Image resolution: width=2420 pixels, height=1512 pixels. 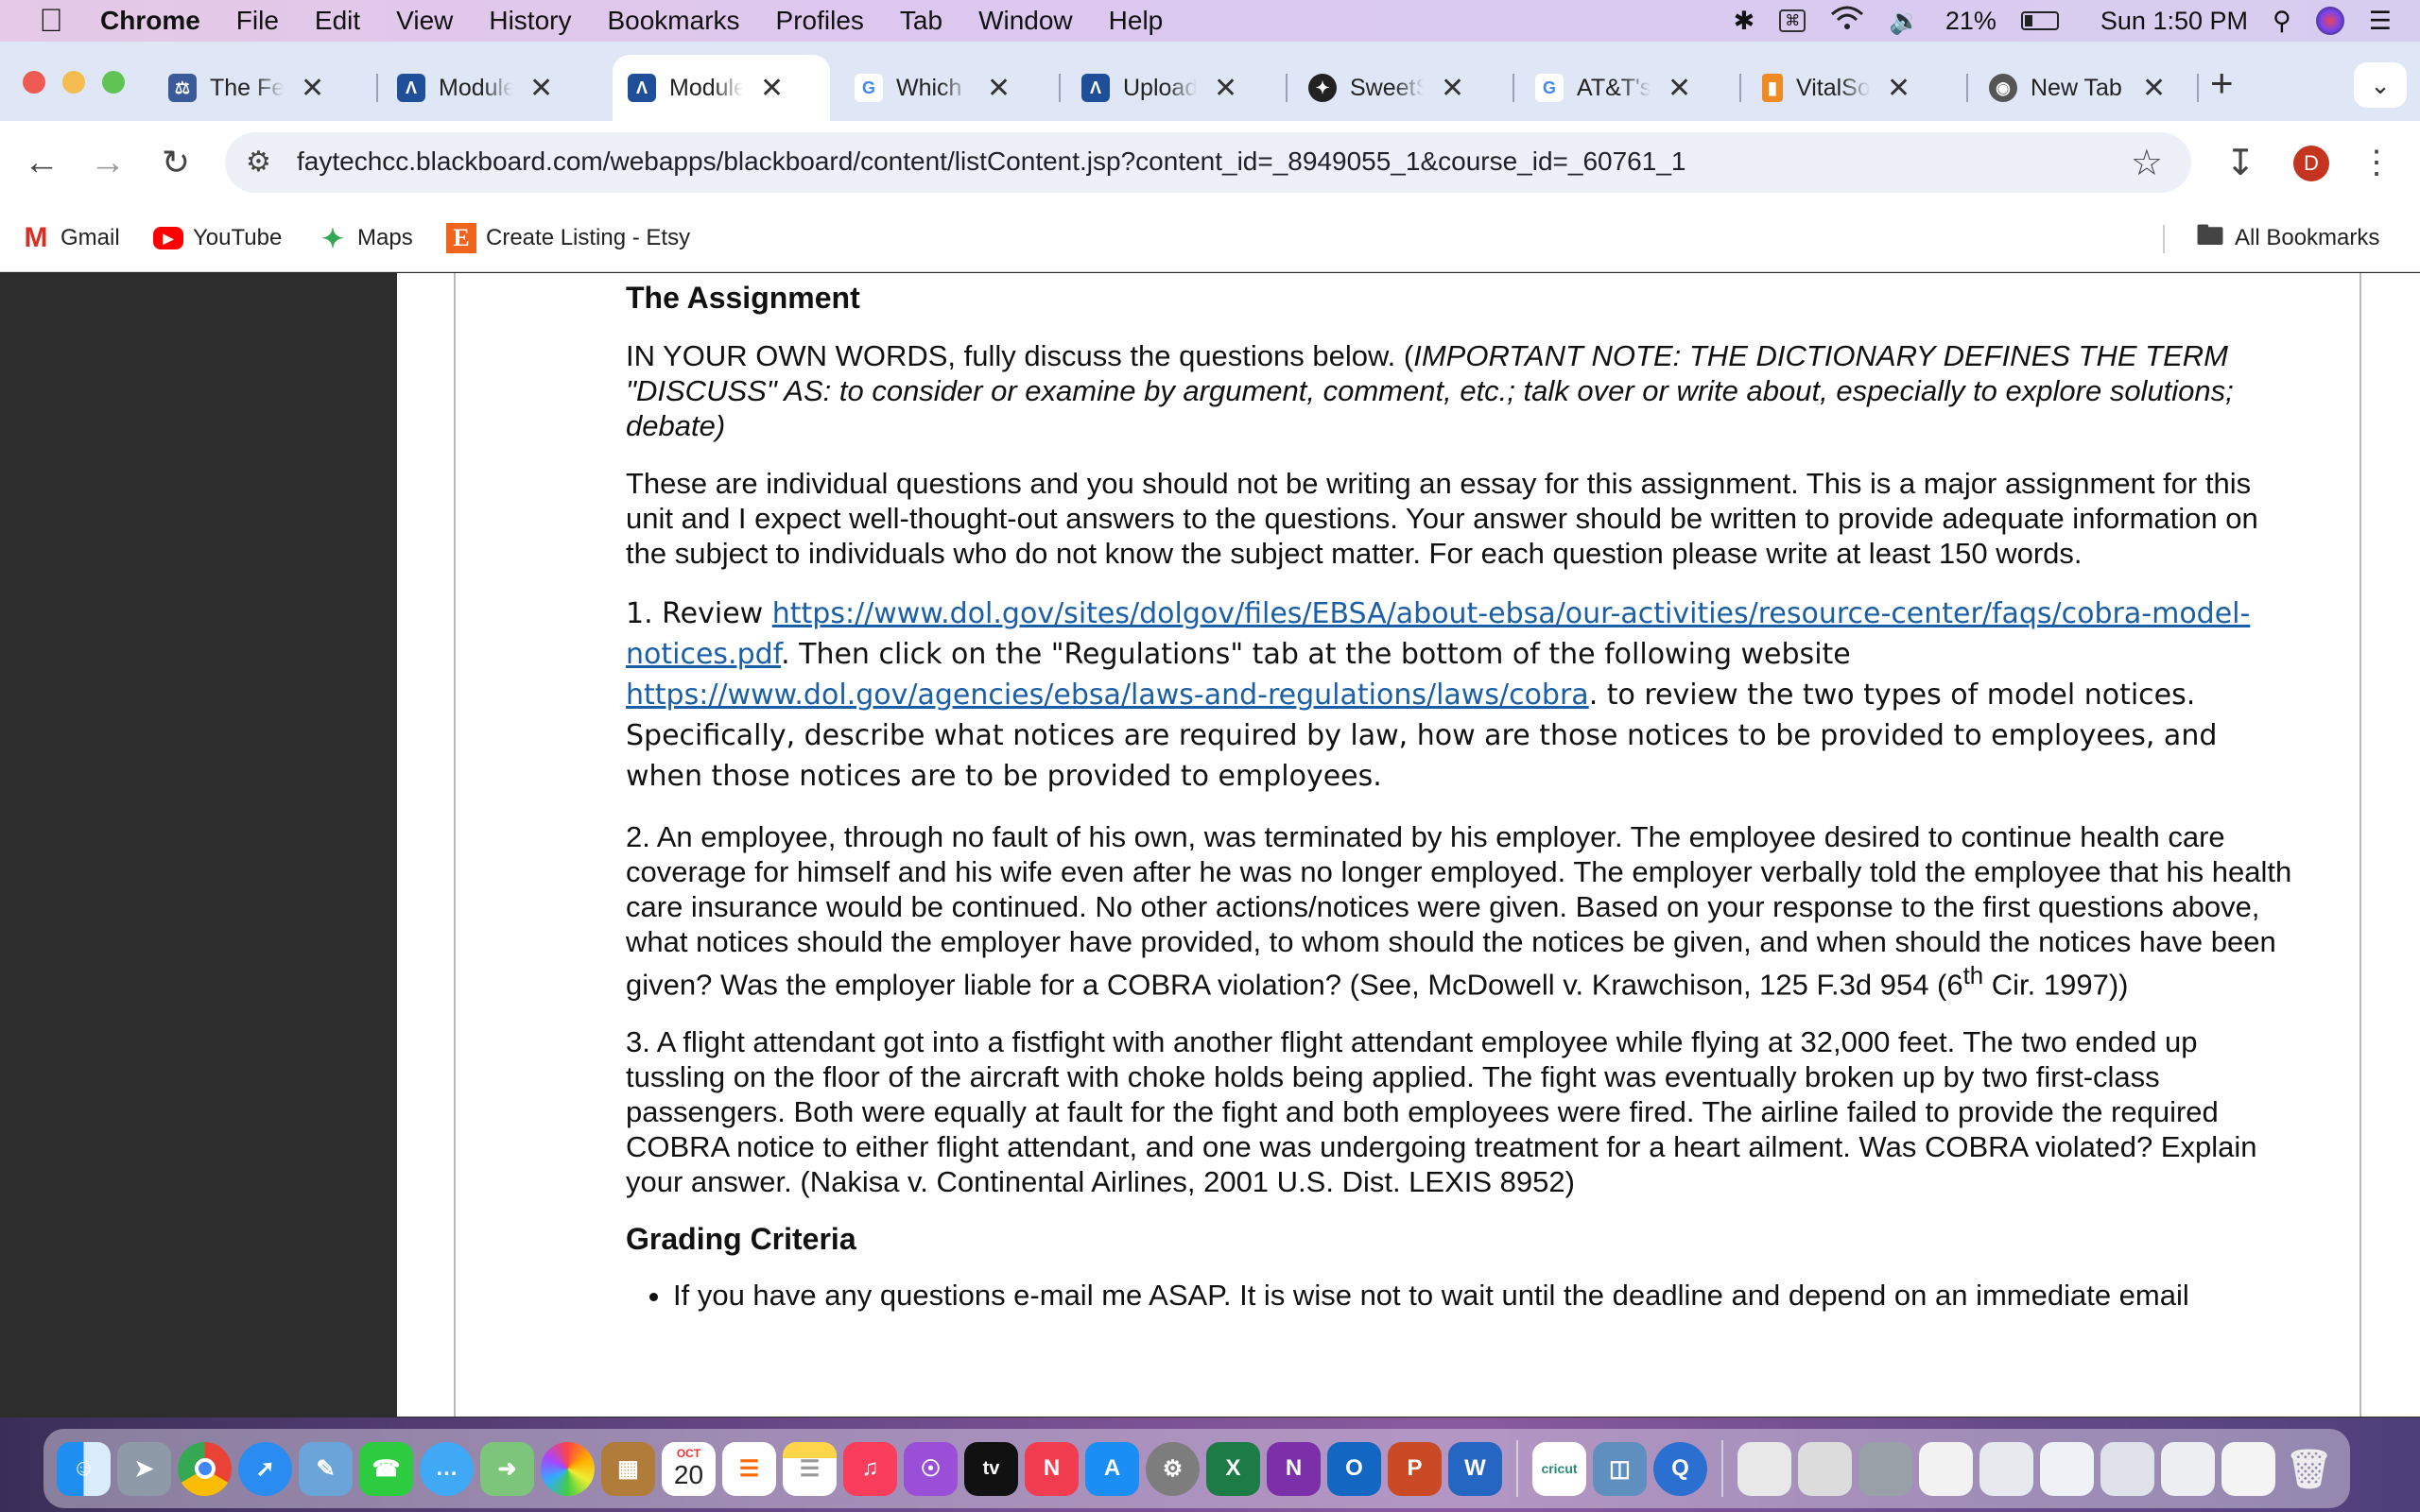 I want to click on launchpad-icon: ➤, so click(x=144, y=1468).